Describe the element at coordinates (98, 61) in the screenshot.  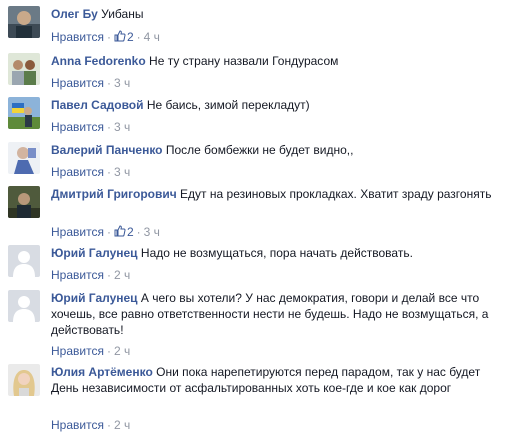
I see `comment-author: Anna Fedorenko` at that location.